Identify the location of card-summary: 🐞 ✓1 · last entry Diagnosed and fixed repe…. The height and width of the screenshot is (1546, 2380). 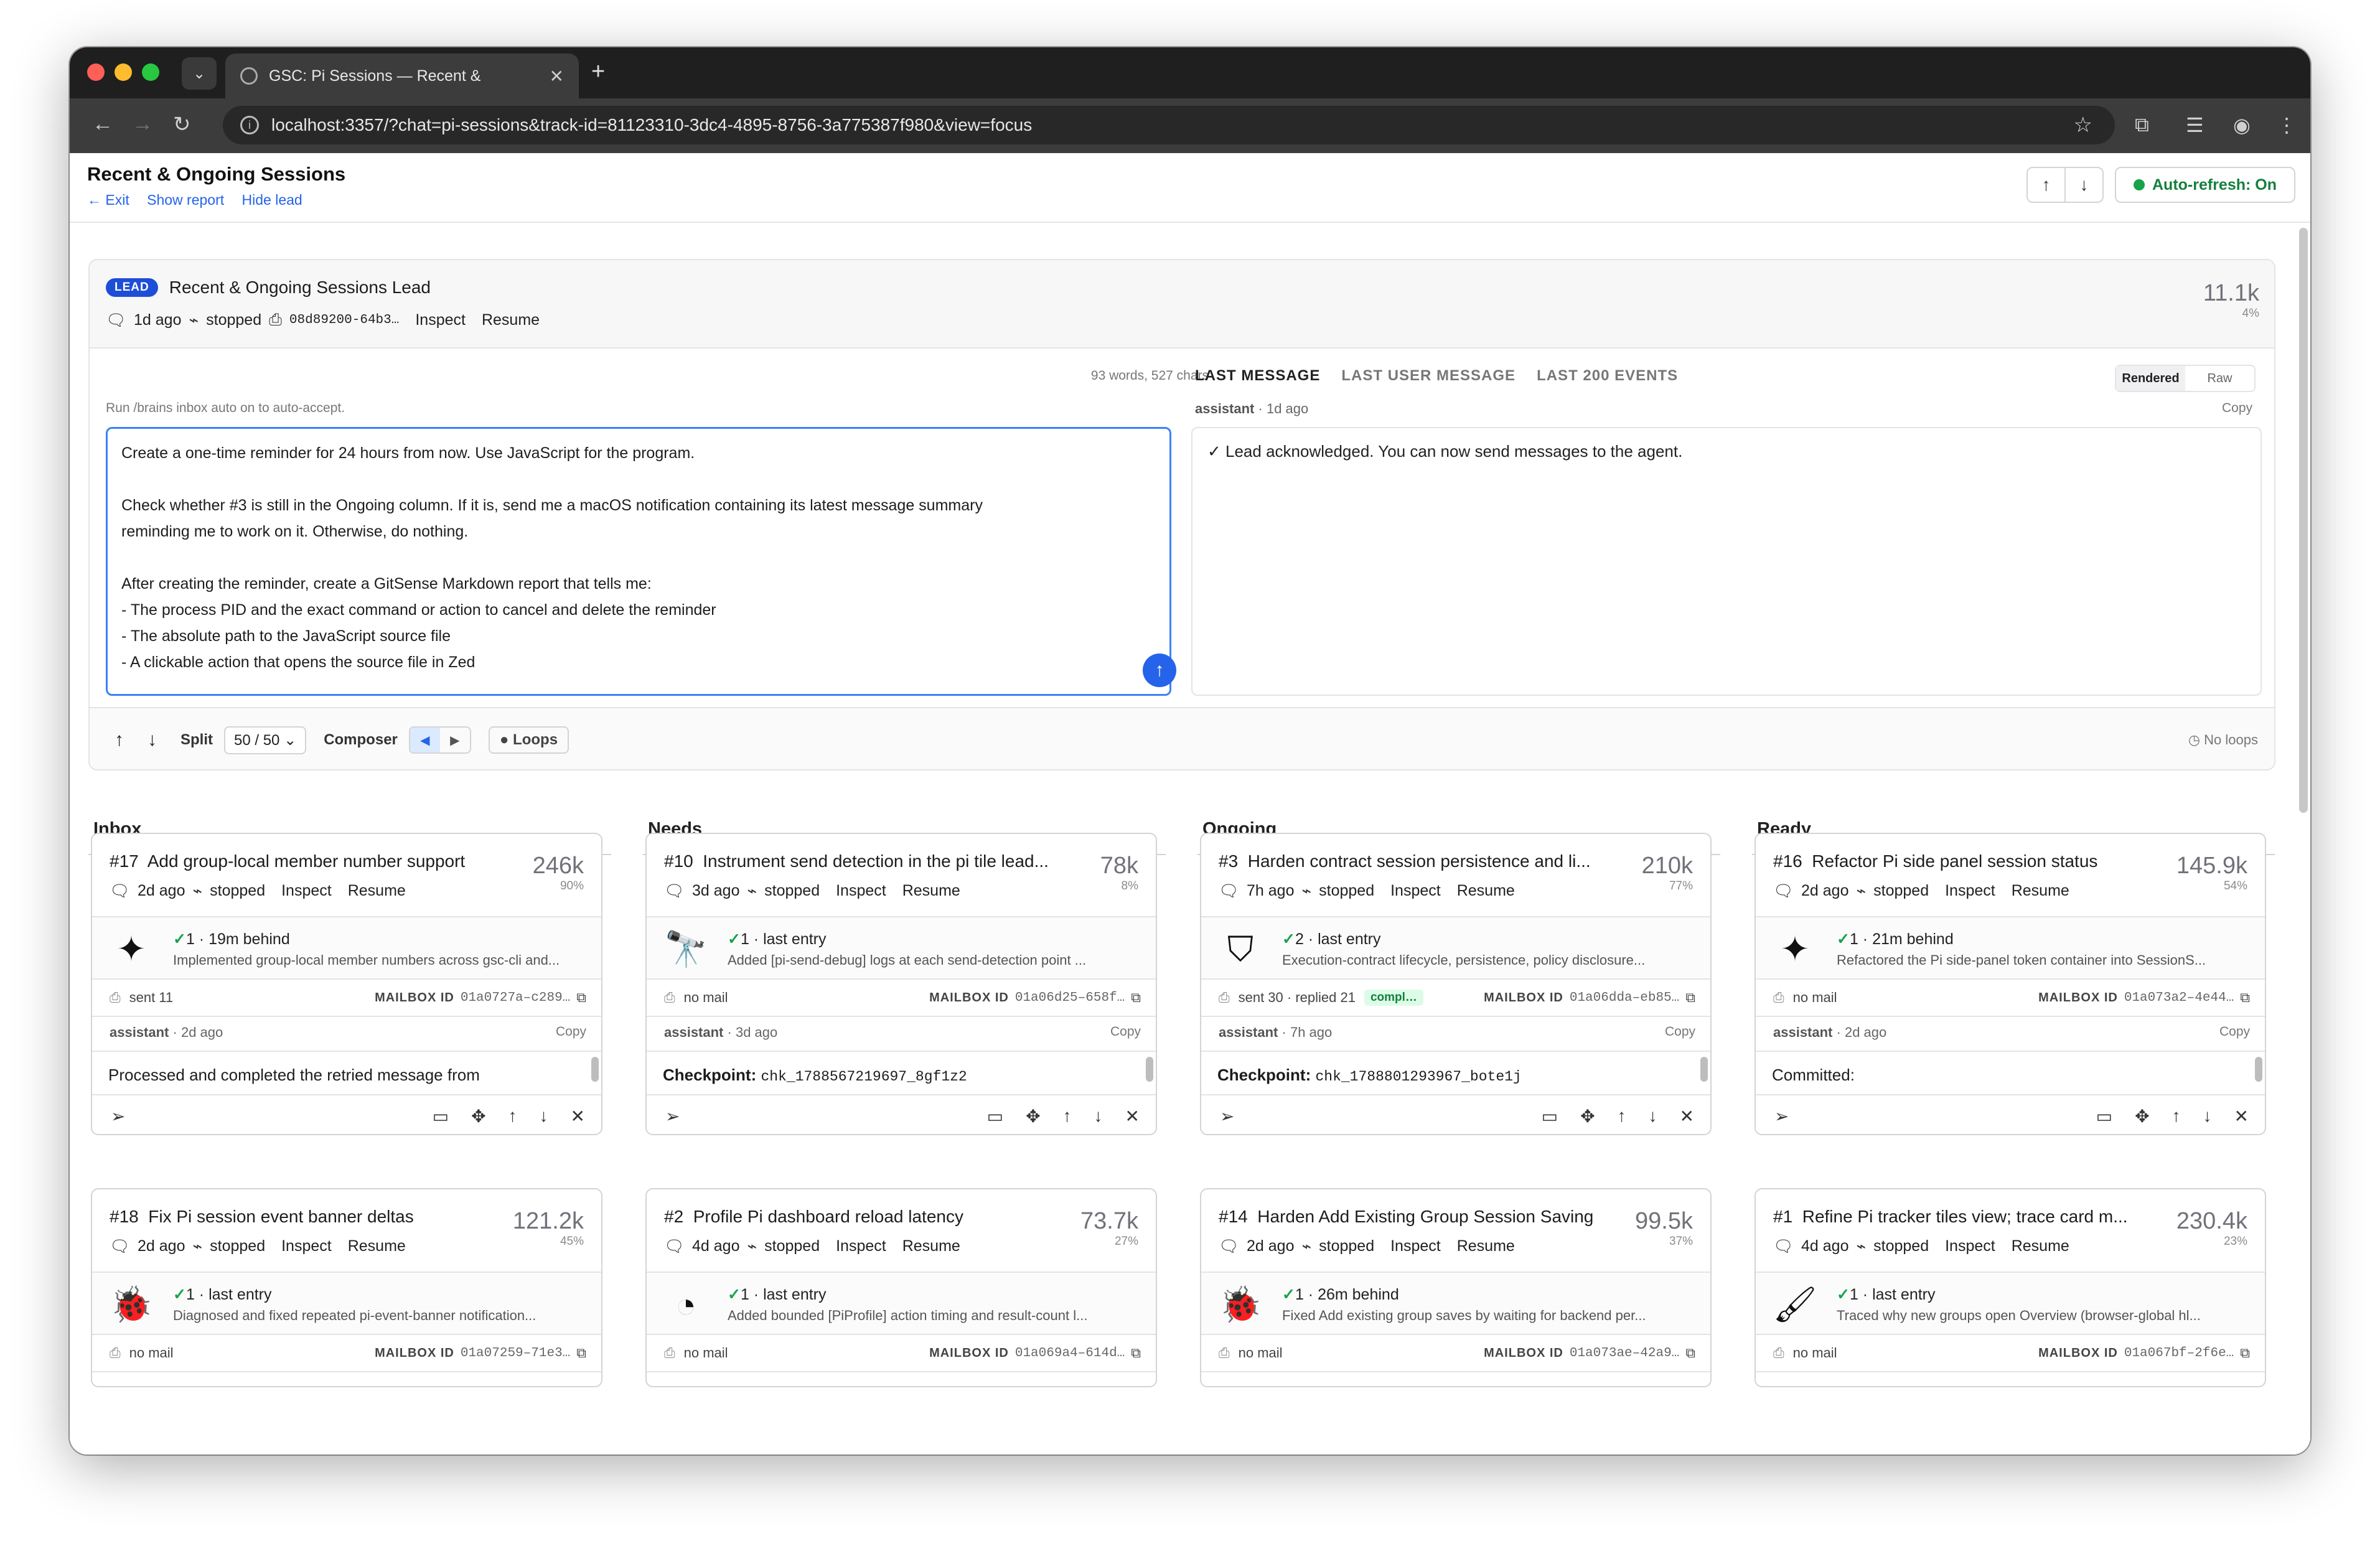
(346, 1303).